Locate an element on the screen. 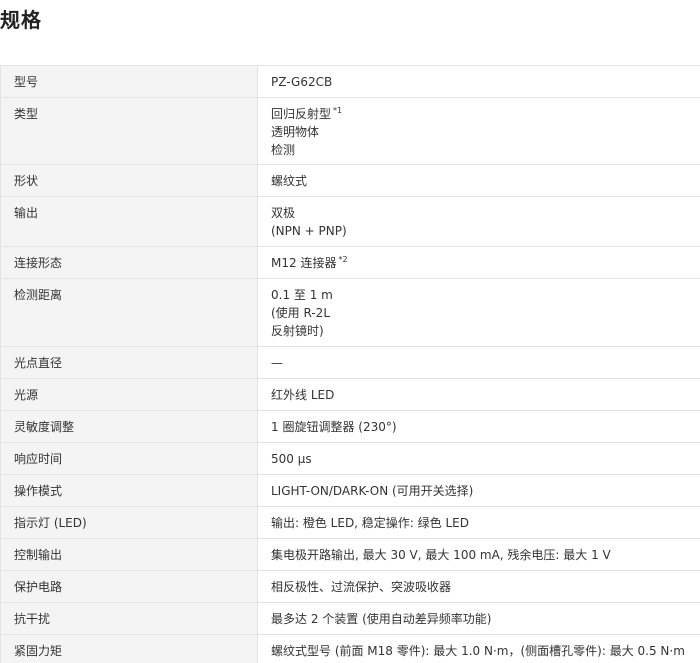  spec-value: 最多达 2 个装置 (使用自动差异频率功能) is located at coordinates (478, 618).